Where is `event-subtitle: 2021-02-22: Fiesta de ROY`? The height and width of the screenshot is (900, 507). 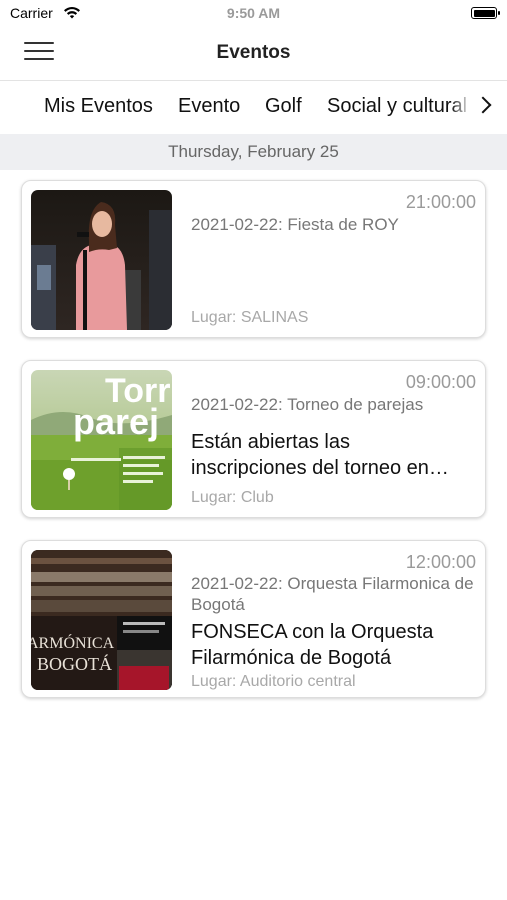 event-subtitle: 2021-02-22: Fiesta de ROY is located at coordinates (295, 224).